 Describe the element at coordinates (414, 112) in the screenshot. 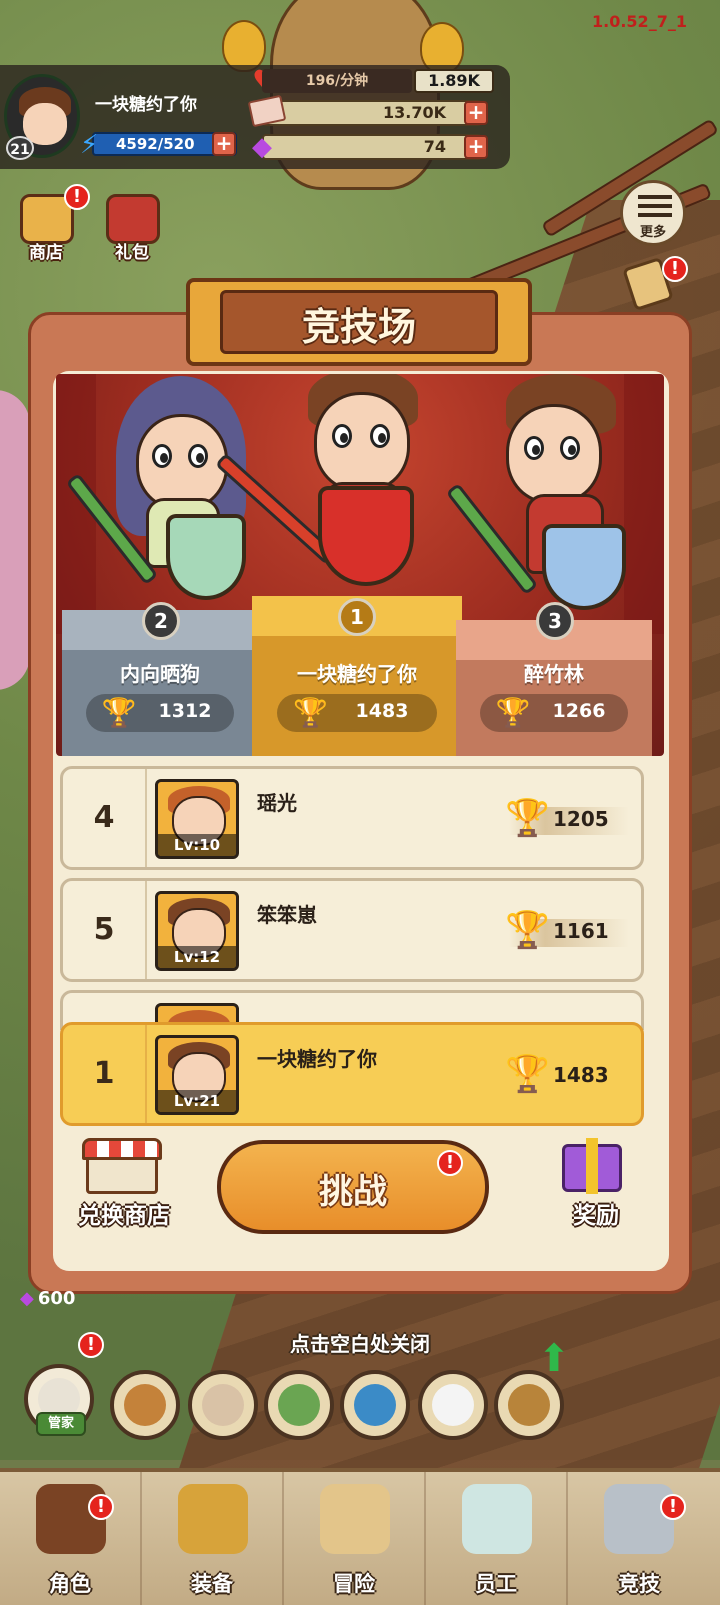

I see `cash-value: 13.70K` at that location.